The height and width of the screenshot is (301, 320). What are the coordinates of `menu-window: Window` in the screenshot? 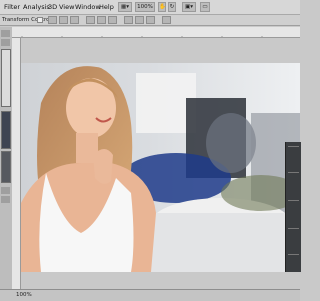 It's located at (88, 7).